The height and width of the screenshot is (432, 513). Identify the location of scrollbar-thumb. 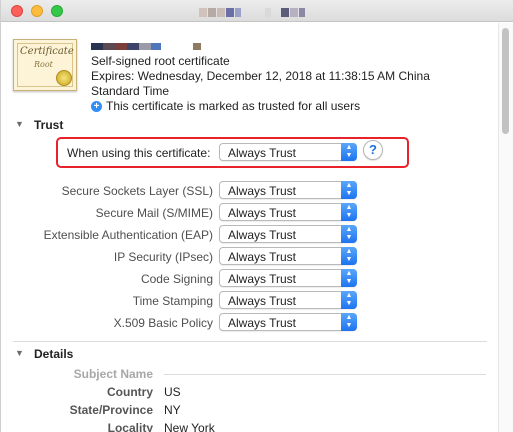
(505, 81).